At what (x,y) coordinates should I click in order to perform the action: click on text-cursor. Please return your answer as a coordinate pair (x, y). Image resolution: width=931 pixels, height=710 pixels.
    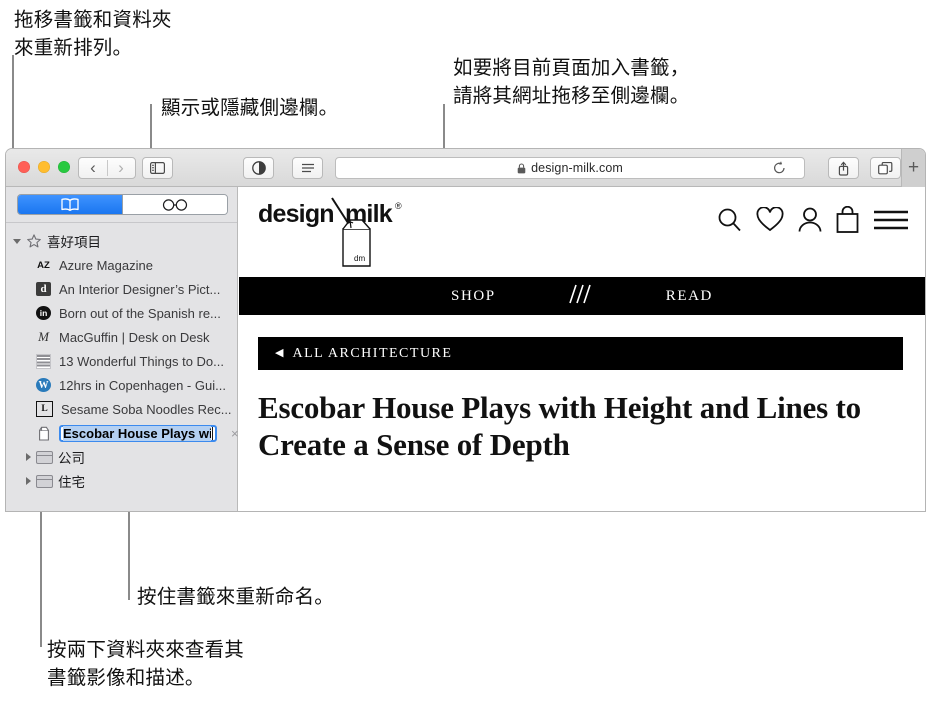
    Looking at the image, I should click on (212, 433).